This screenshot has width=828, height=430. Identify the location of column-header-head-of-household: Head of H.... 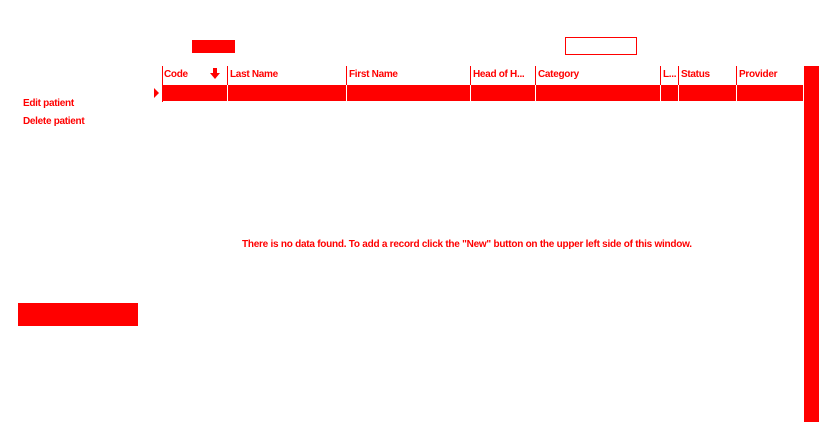
(503, 75).